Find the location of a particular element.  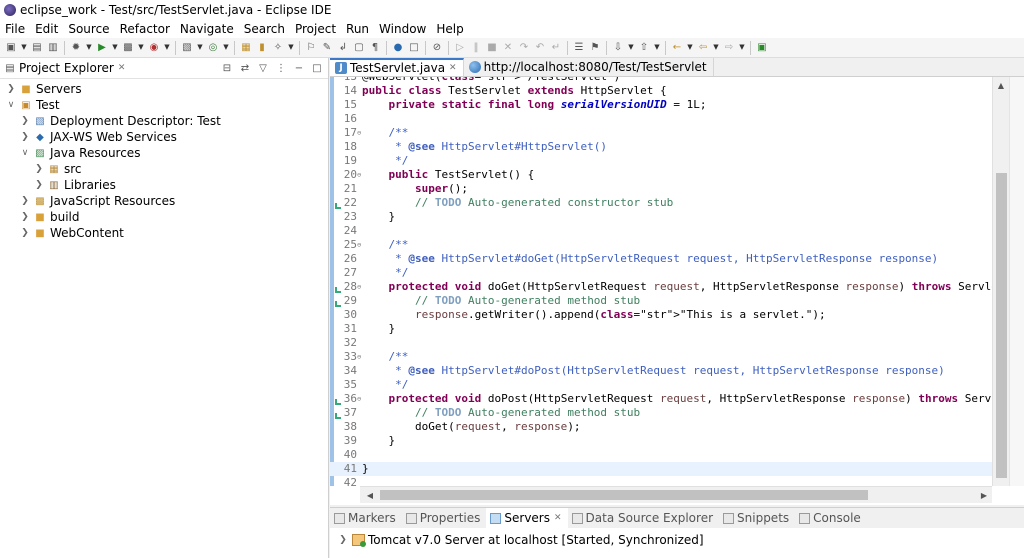

code-line: 29 // TODO Auto-generated method stub is located at coordinates (661, 301).